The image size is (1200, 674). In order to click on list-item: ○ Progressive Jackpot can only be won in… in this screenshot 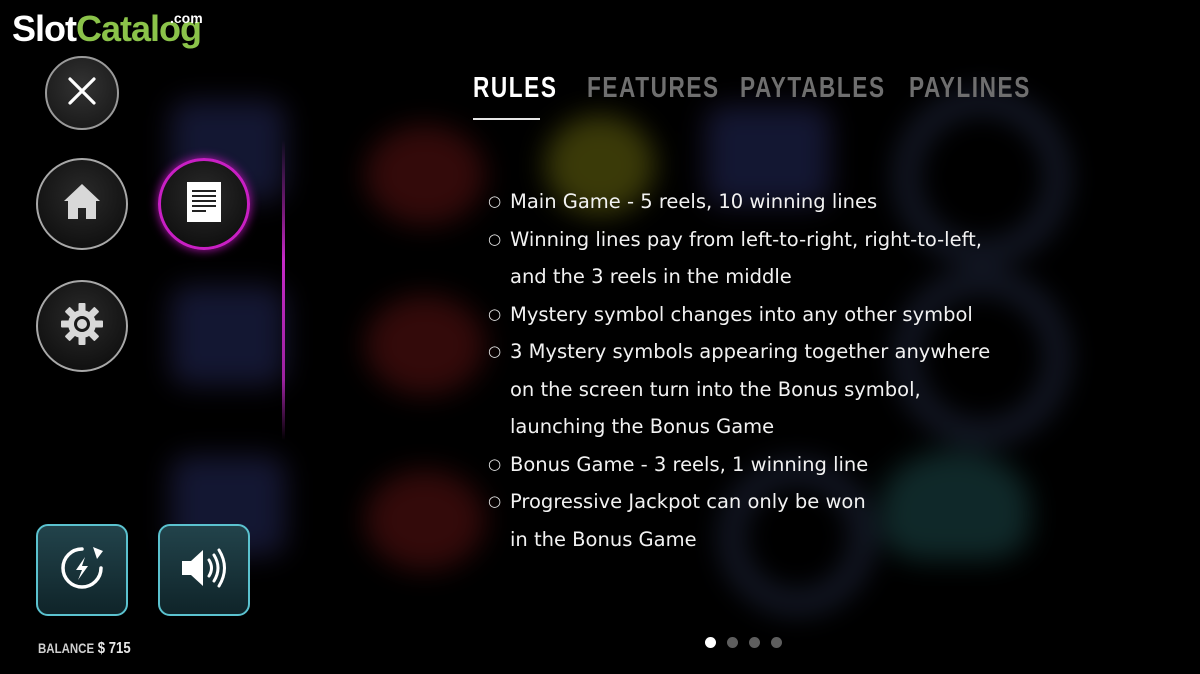, I will do `click(768, 520)`.